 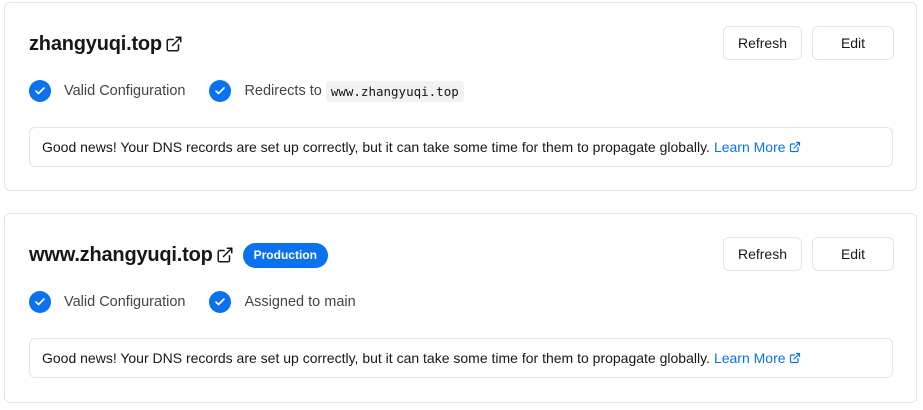 I want to click on domain-link: www.zhangyuqi.top, so click(x=131, y=255).